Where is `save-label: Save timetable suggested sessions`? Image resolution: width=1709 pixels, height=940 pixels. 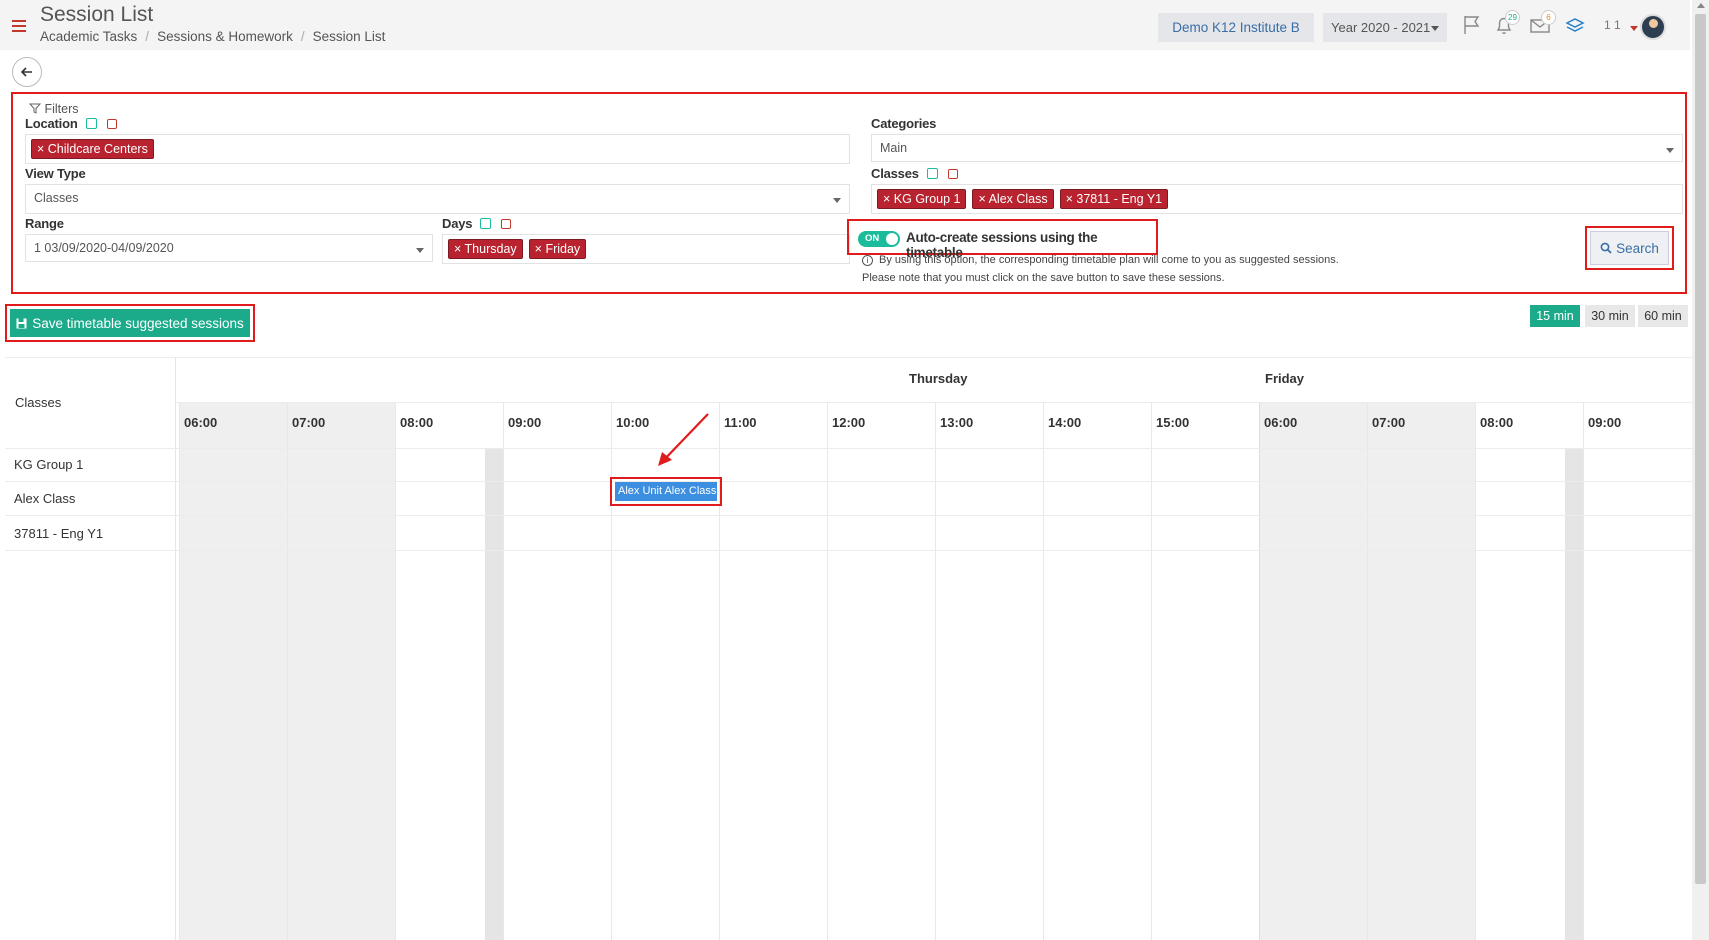 save-label: Save timetable suggested sessions is located at coordinates (138, 323).